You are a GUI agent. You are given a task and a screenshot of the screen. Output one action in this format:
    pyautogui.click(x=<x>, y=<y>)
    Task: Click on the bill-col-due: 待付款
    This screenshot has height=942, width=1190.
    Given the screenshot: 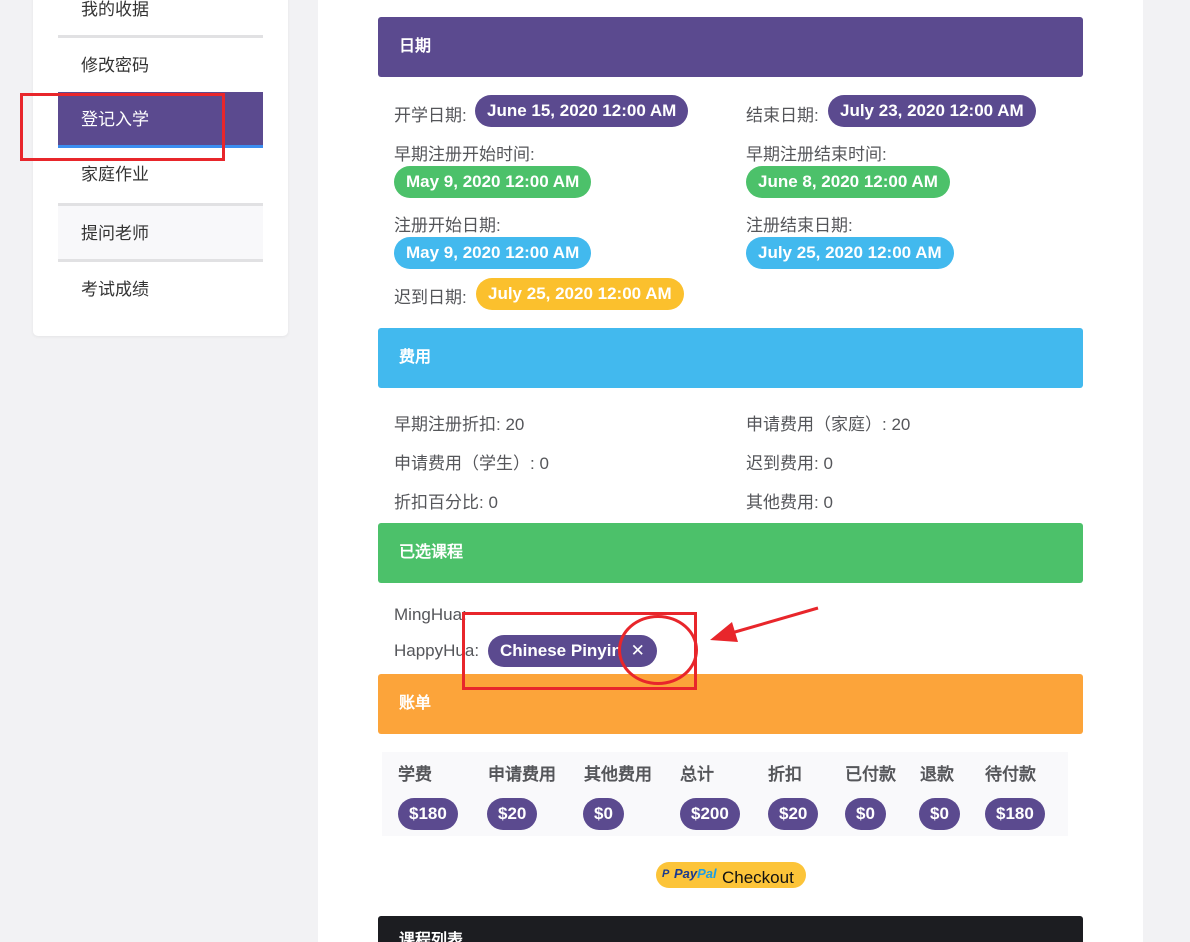 What is the action you would take?
    pyautogui.click(x=1010, y=774)
    